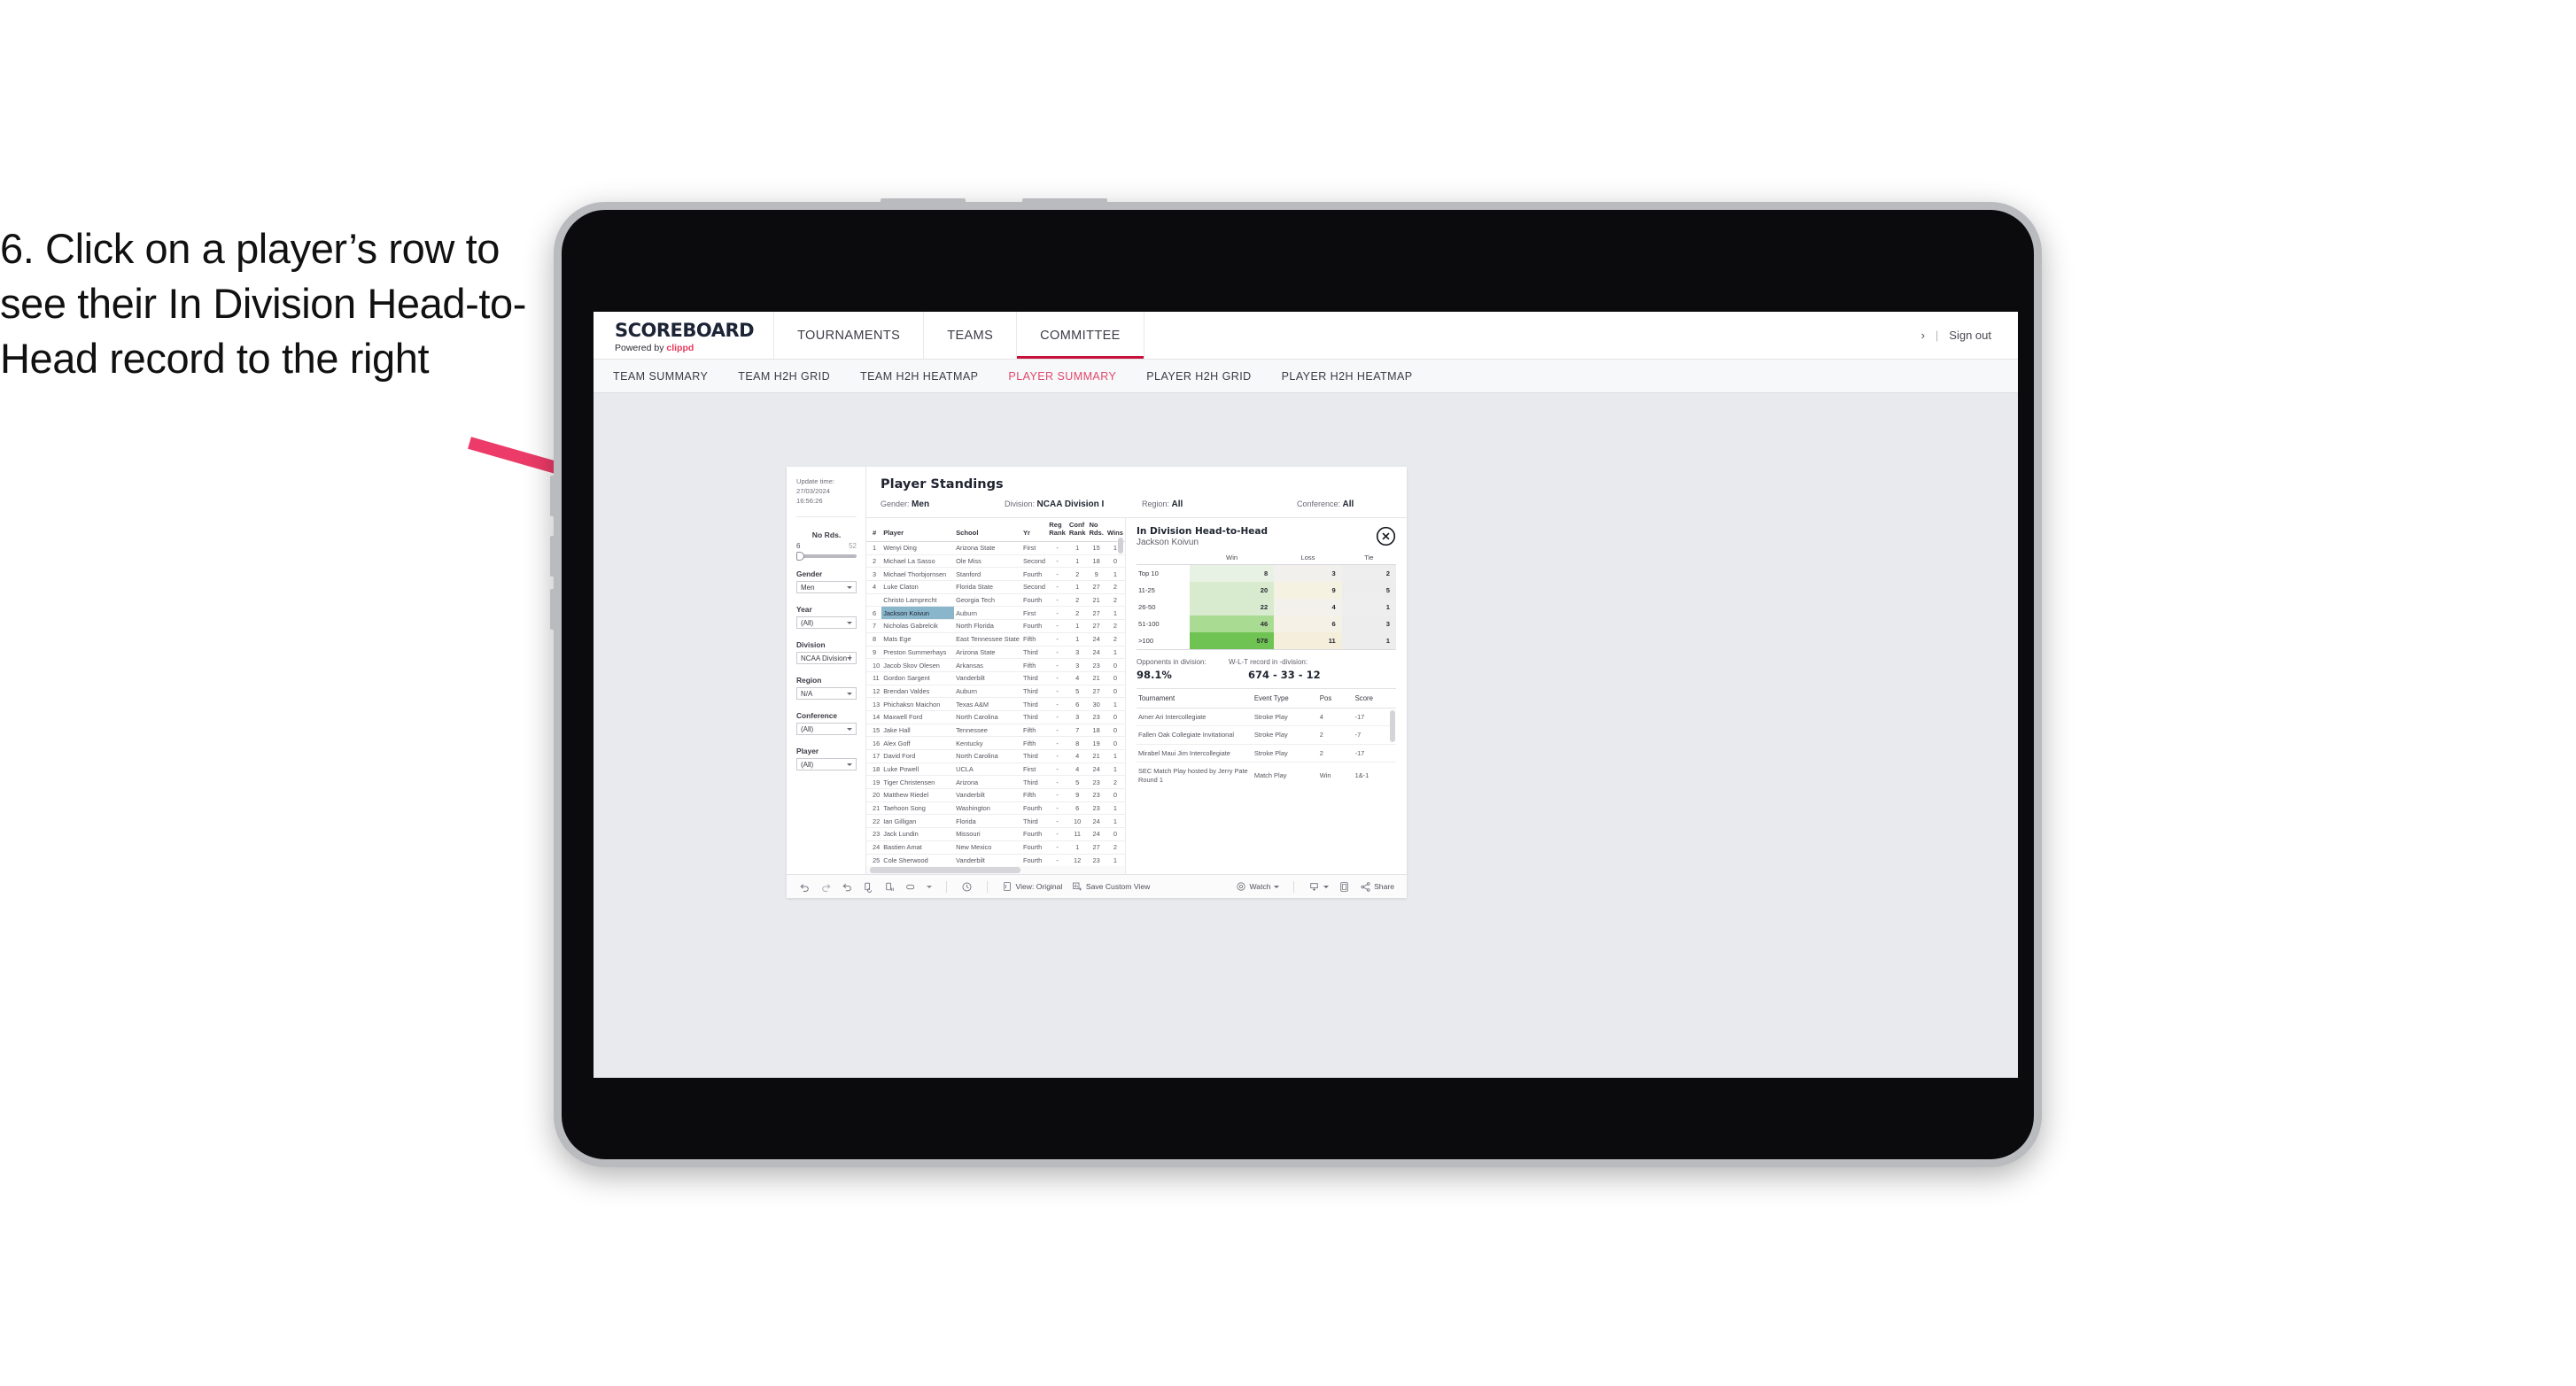  What do you see at coordinates (890, 887) in the screenshot?
I see `pause-updates-icon` at bounding box center [890, 887].